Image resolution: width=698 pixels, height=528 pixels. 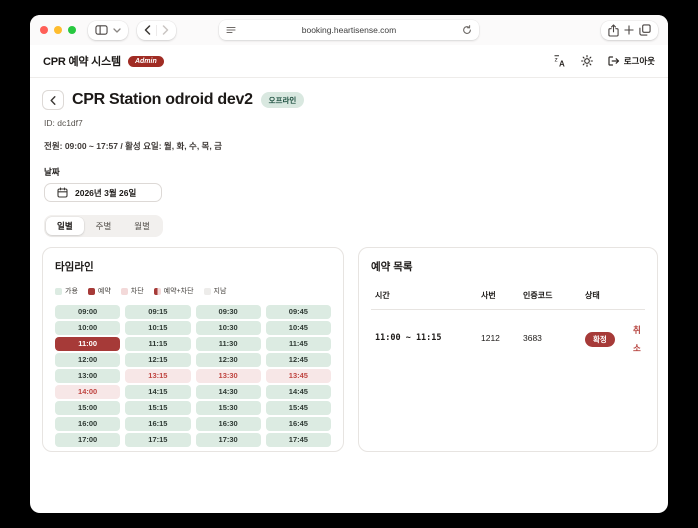 I want to click on time-slot: 16:30, so click(x=228, y=424).